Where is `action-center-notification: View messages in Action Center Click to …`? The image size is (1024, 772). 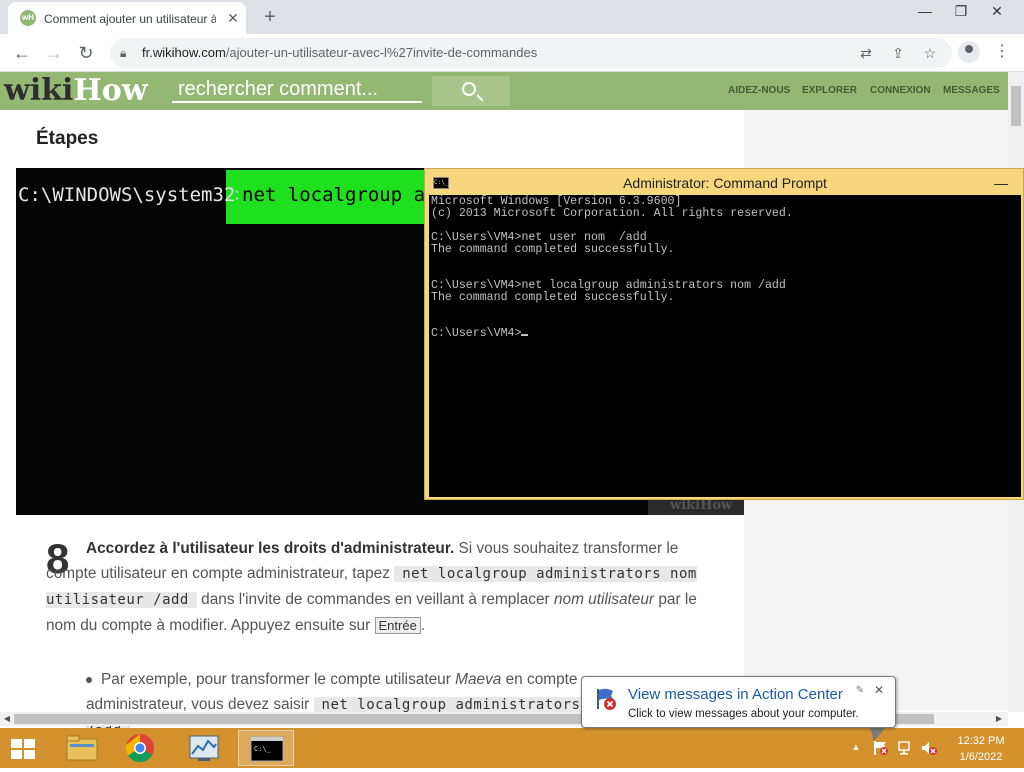
action-center-notification: View messages in Action Center Click to … is located at coordinates (738, 702).